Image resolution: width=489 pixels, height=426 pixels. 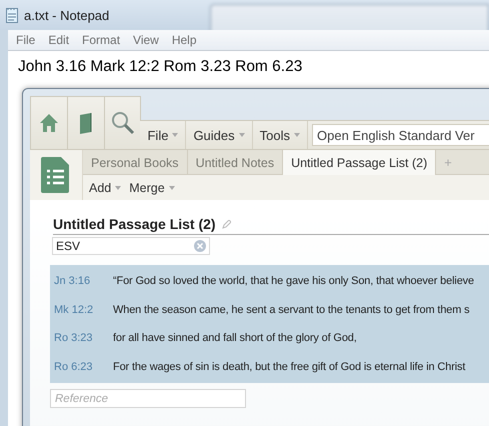 I want to click on menu-item: Help, so click(x=184, y=40).